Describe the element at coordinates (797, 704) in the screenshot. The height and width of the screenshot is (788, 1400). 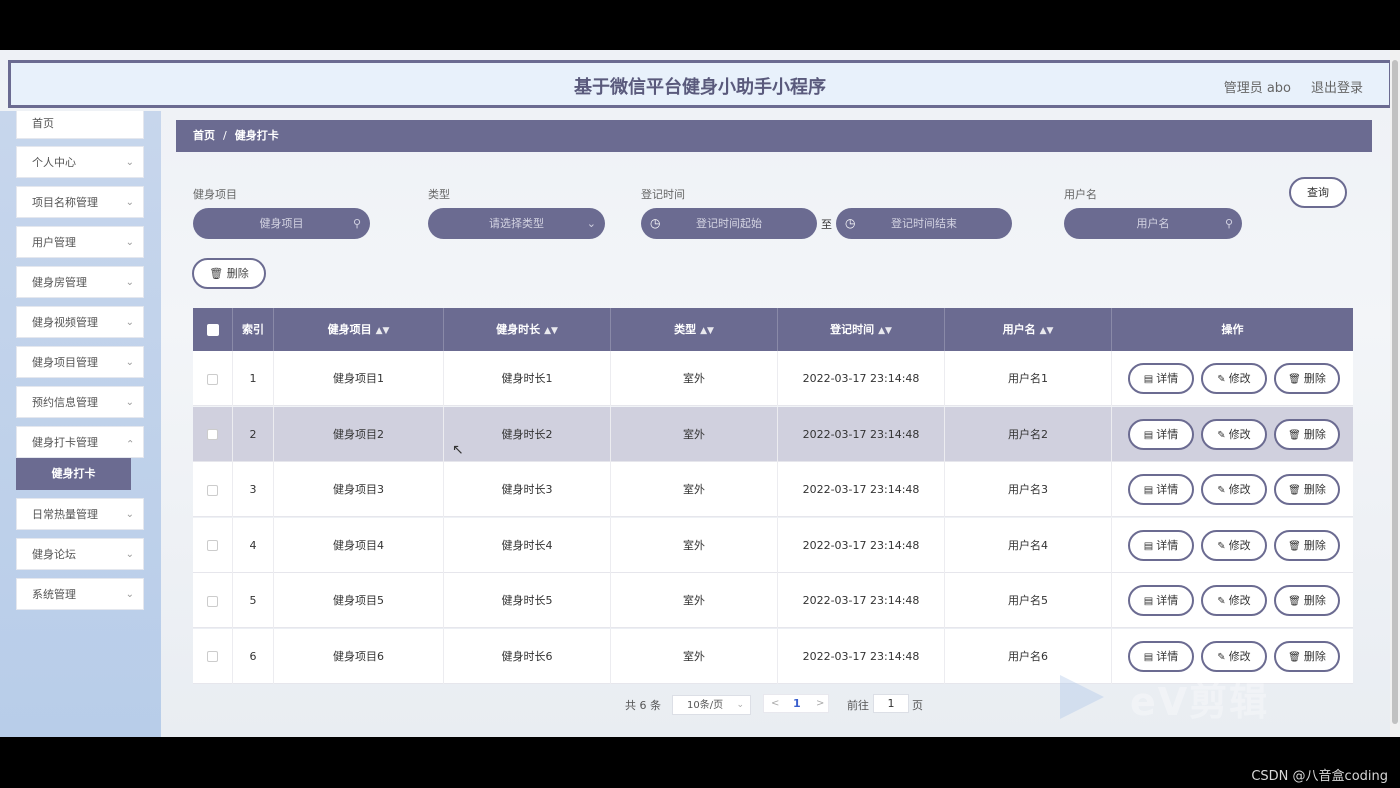
I see `current-page: 1` at that location.